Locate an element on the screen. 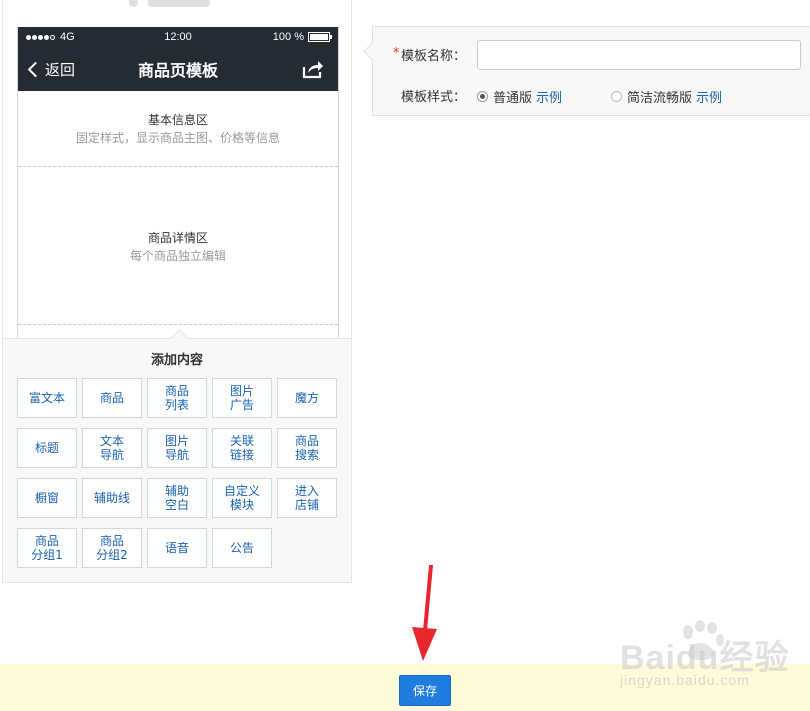 The width and height of the screenshot is (810, 711). panel-title: 添加内容 is located at coordinates (176, 360).